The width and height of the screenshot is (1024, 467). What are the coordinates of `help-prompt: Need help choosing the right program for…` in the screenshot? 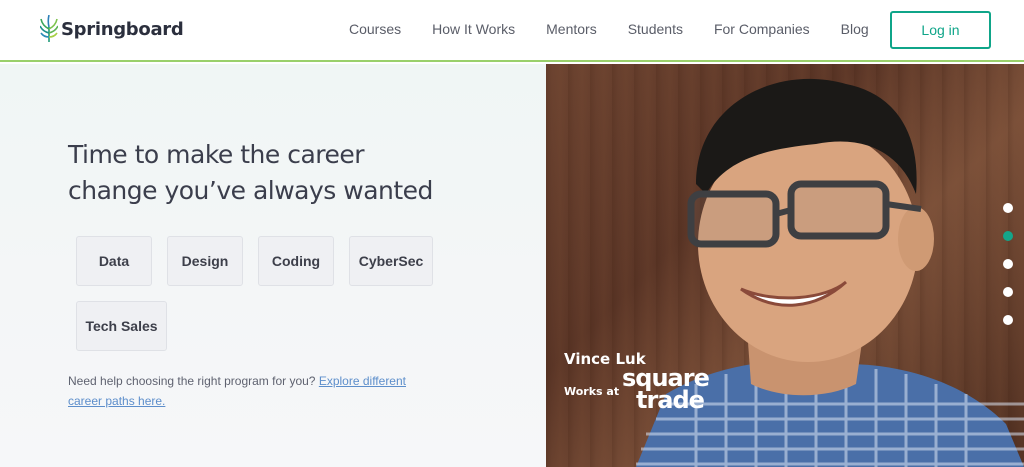 It's located at (192, 381).